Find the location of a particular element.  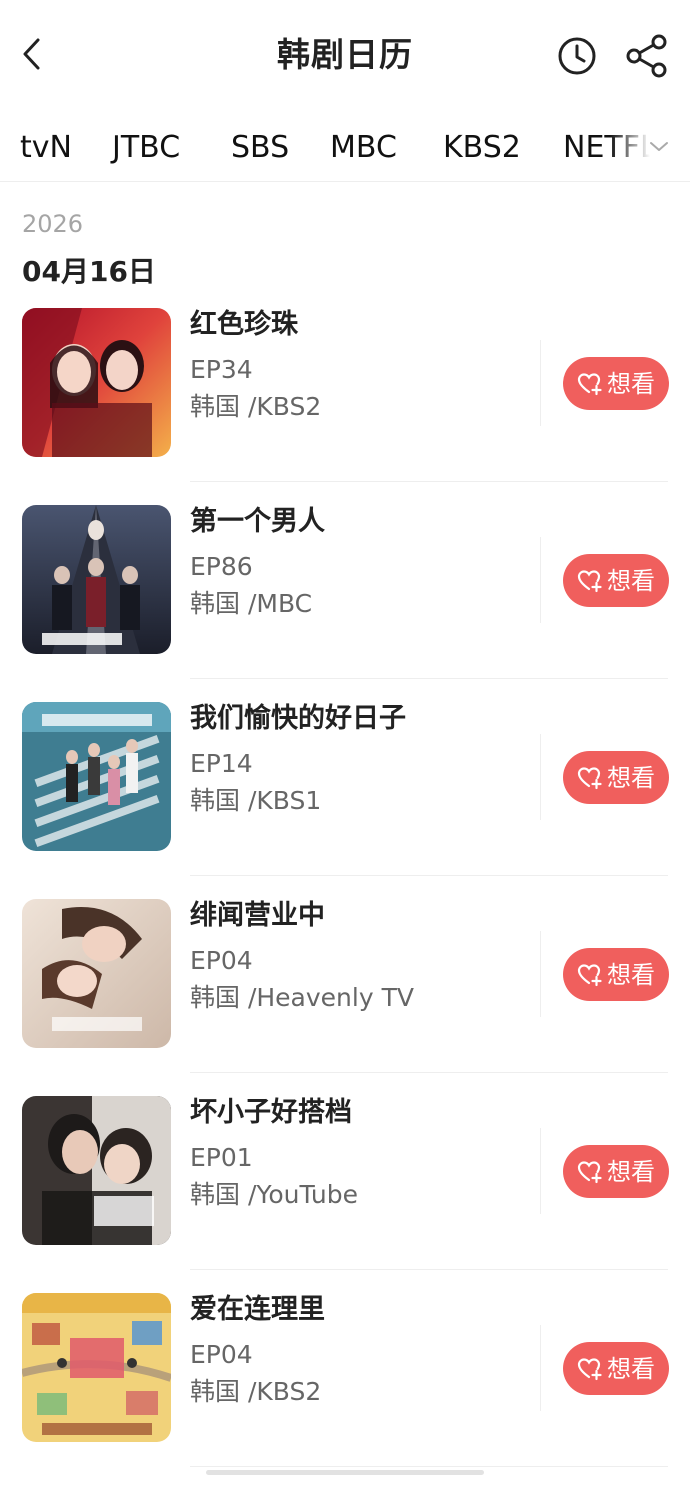

show-episode: EP14 is located at coordinates (221, 763).